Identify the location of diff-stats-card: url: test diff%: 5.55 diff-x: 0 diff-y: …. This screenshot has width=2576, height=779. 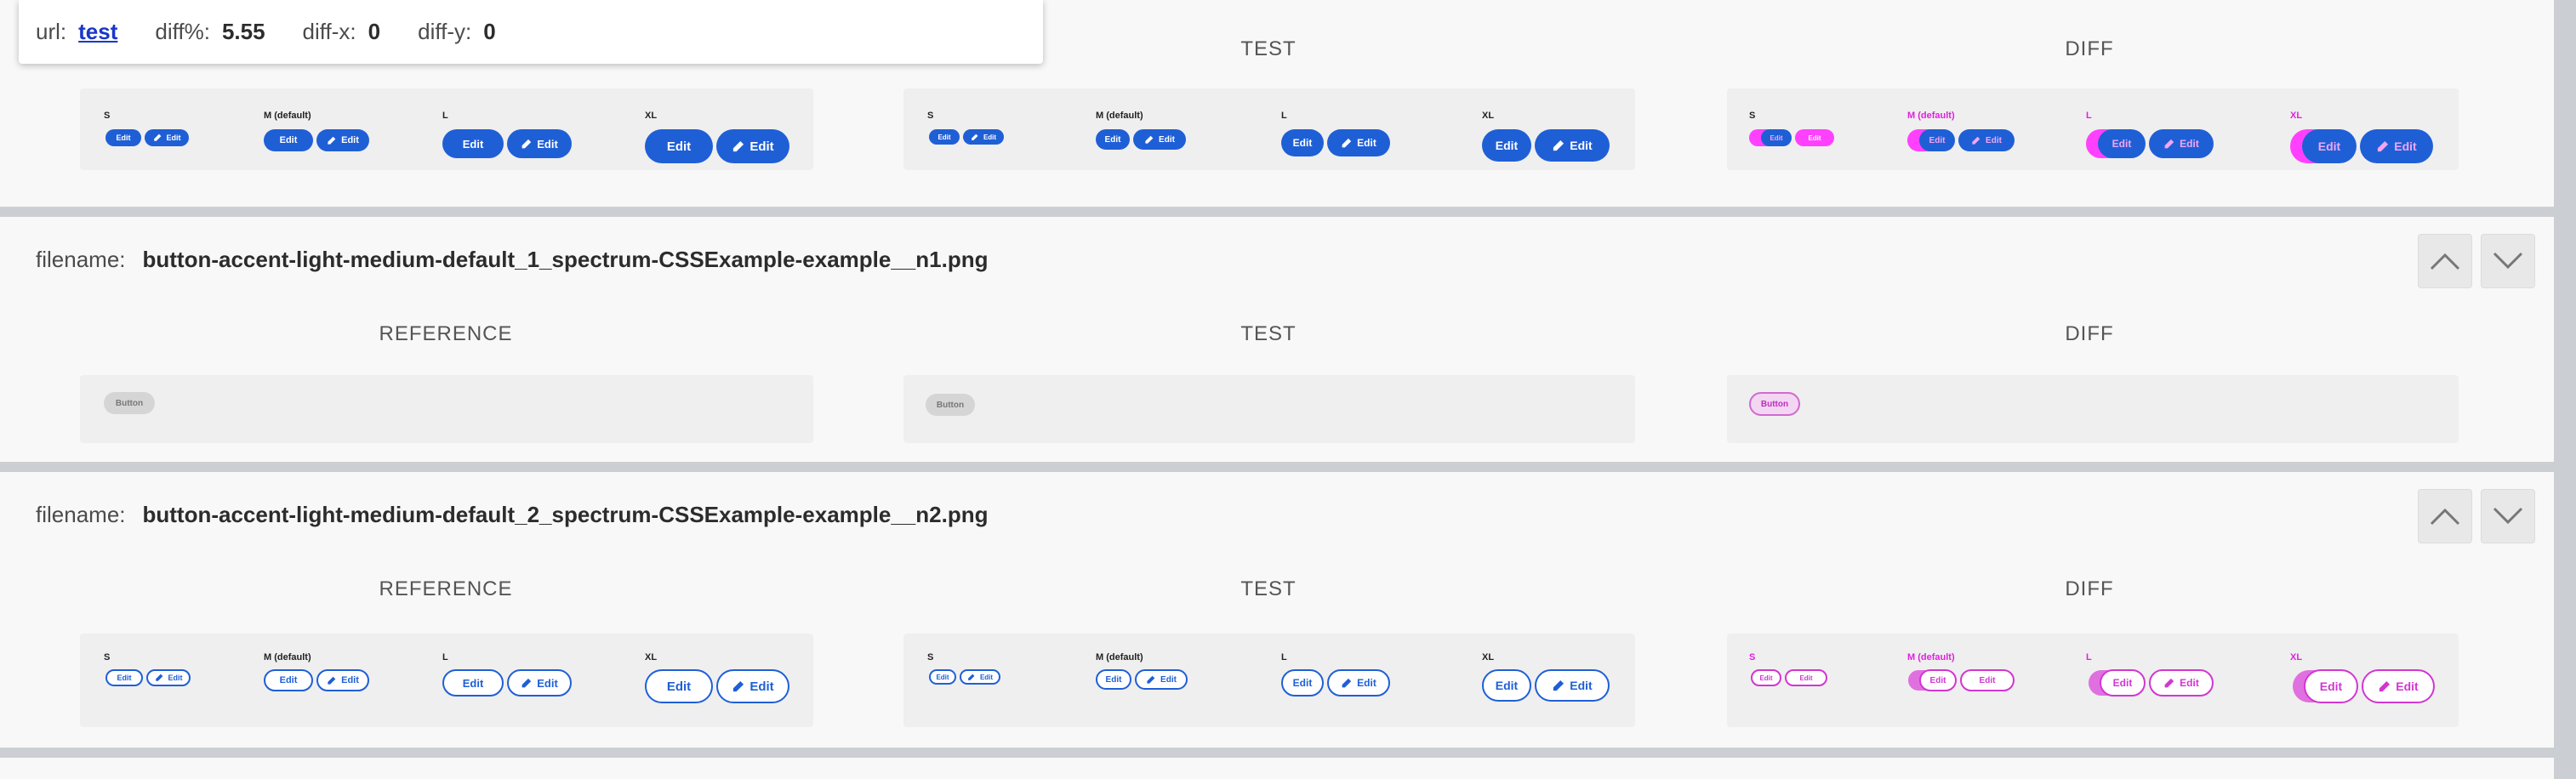
(531, 32).